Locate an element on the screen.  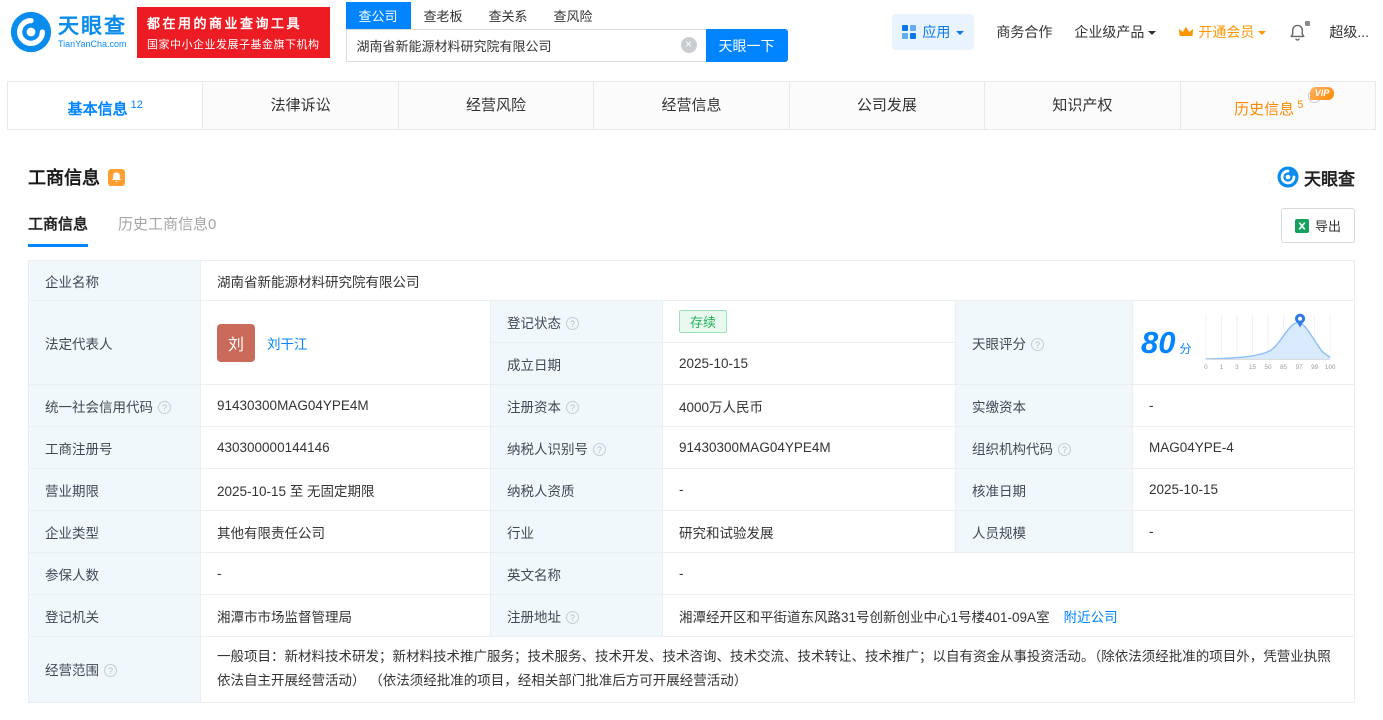
nearby-companies-link: 附近公司 is located at coordinates (1091, 617).